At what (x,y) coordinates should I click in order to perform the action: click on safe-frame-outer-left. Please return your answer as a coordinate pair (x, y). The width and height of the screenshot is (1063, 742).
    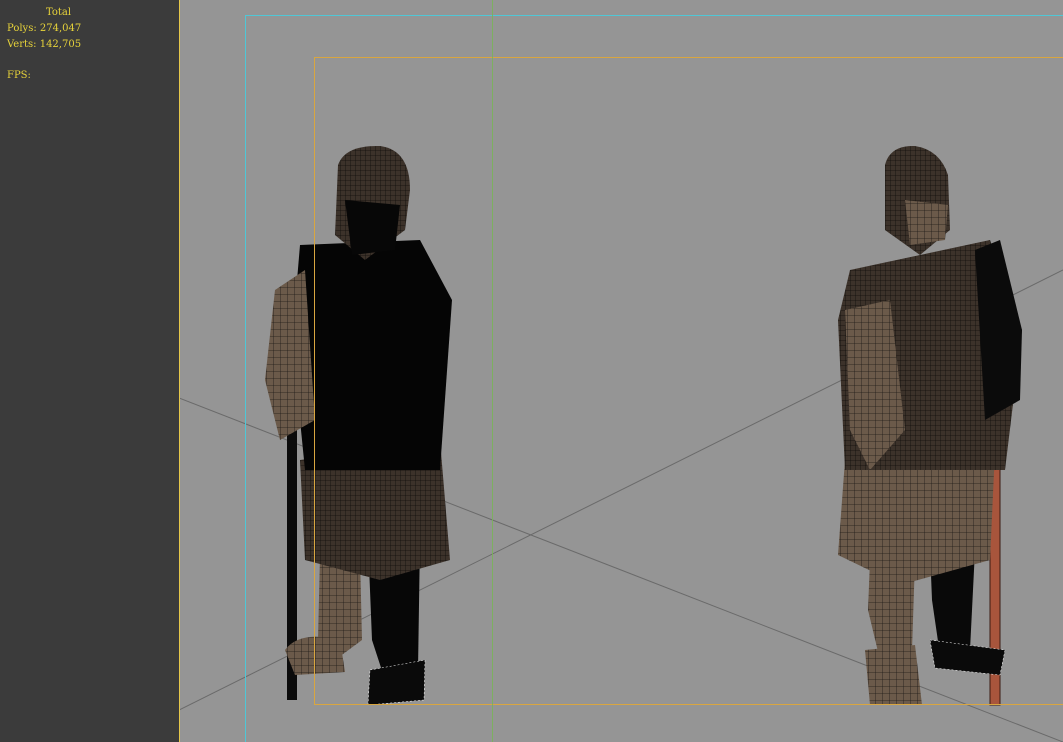
    Looking at the image, I should click on (245, 378).